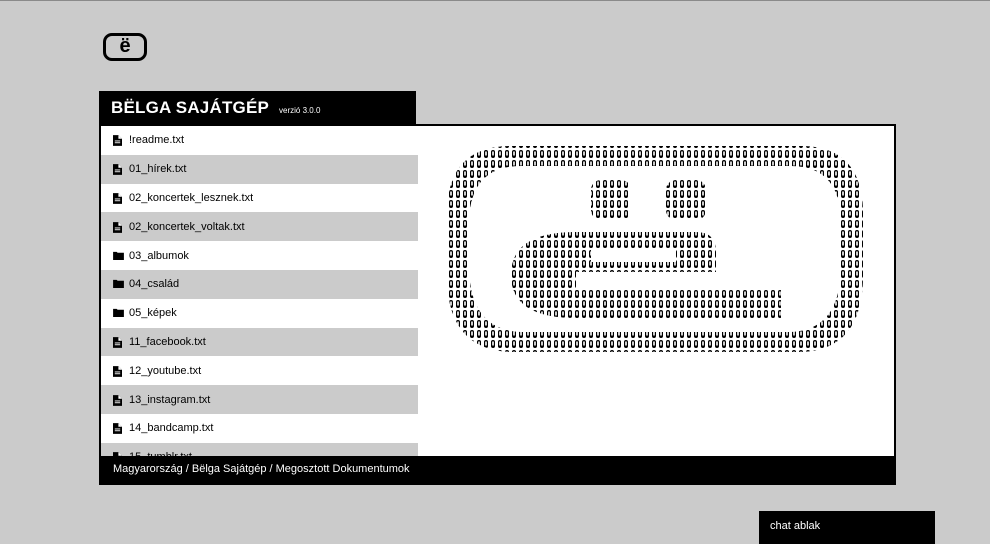 The image size is (990, 544). I want to click on file-row: 02_koncertek_voltak.txt, so click(259, 227).